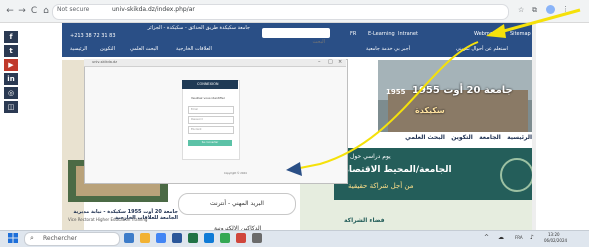 The height and width of the screenshot is (247, 589). I want to click on edge-icon, so click(209, 238).